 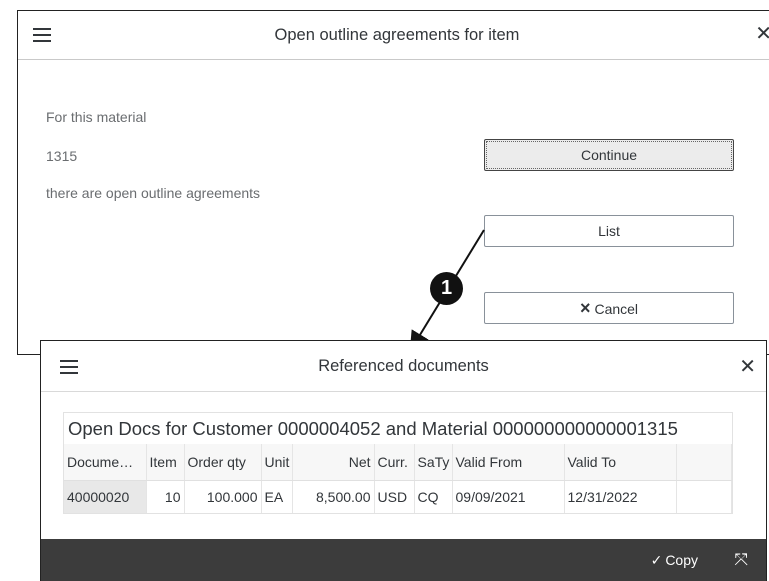 I want to click on callout-number-badge: 1, so click(x=446, y=288).